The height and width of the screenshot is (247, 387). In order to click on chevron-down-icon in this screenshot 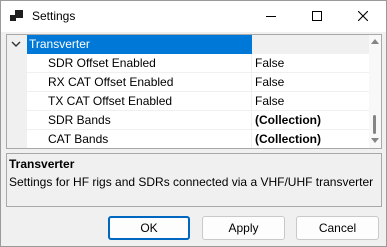, I will do `click(16, 44)`.